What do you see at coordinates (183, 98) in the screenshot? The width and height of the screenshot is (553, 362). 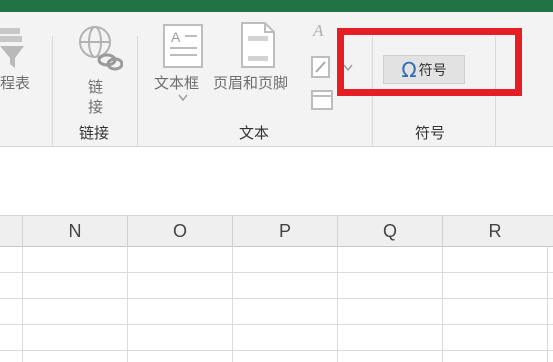 I see `chevron-down-icon` at bounding box center [183, 98].